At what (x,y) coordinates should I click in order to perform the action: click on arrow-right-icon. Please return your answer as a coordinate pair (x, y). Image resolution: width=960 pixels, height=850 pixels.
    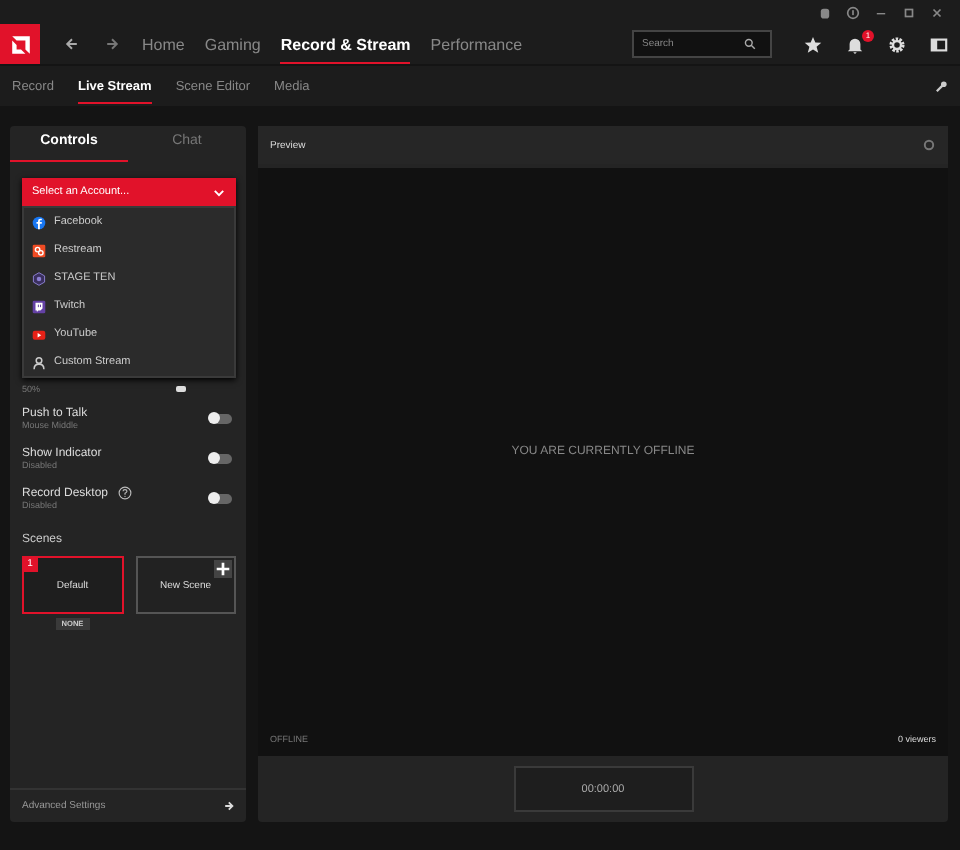
    Looking at the image, I should click on (230, 806).